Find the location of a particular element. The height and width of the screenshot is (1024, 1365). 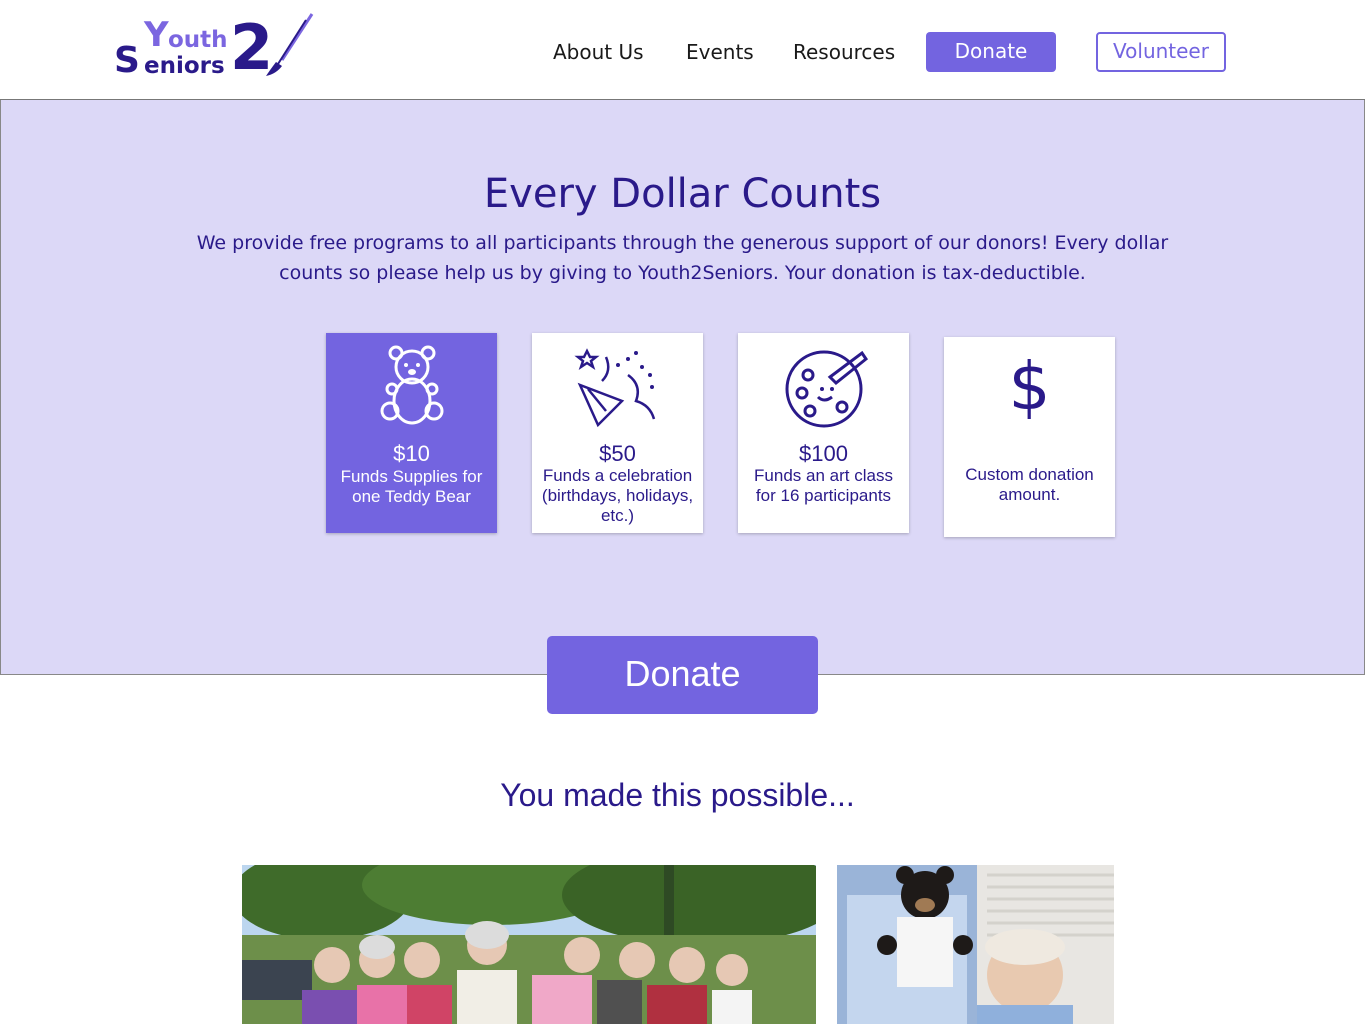

logo-letter-y: Y is located at coordinates (156, 35).